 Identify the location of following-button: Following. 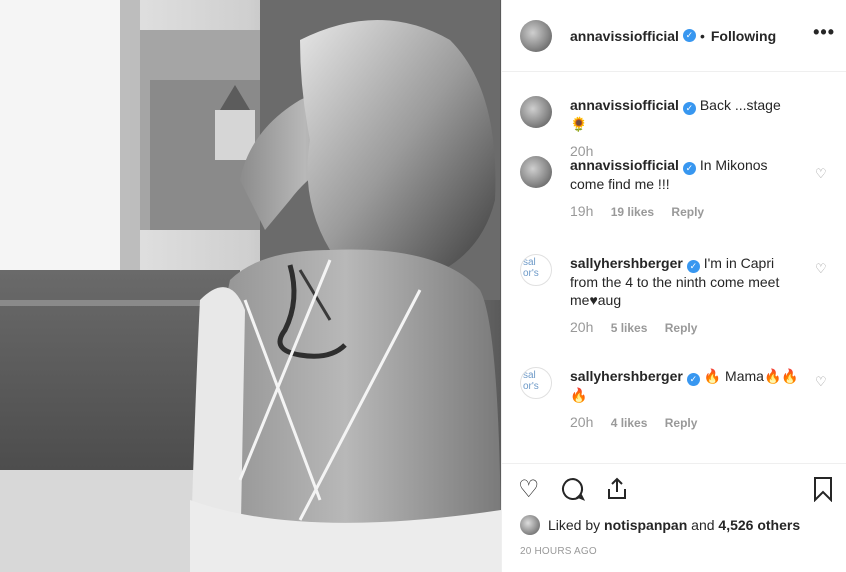
(743, 36).